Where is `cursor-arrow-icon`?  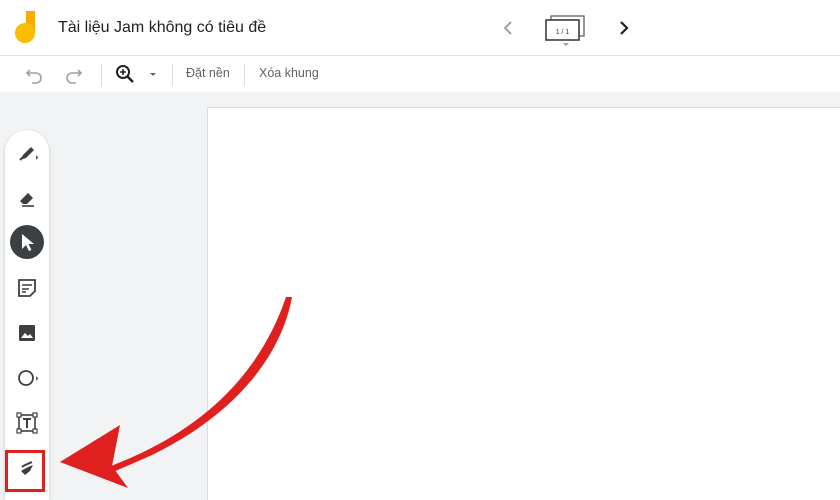
cursor-arrow-icon is located at coordinates (28, 242).